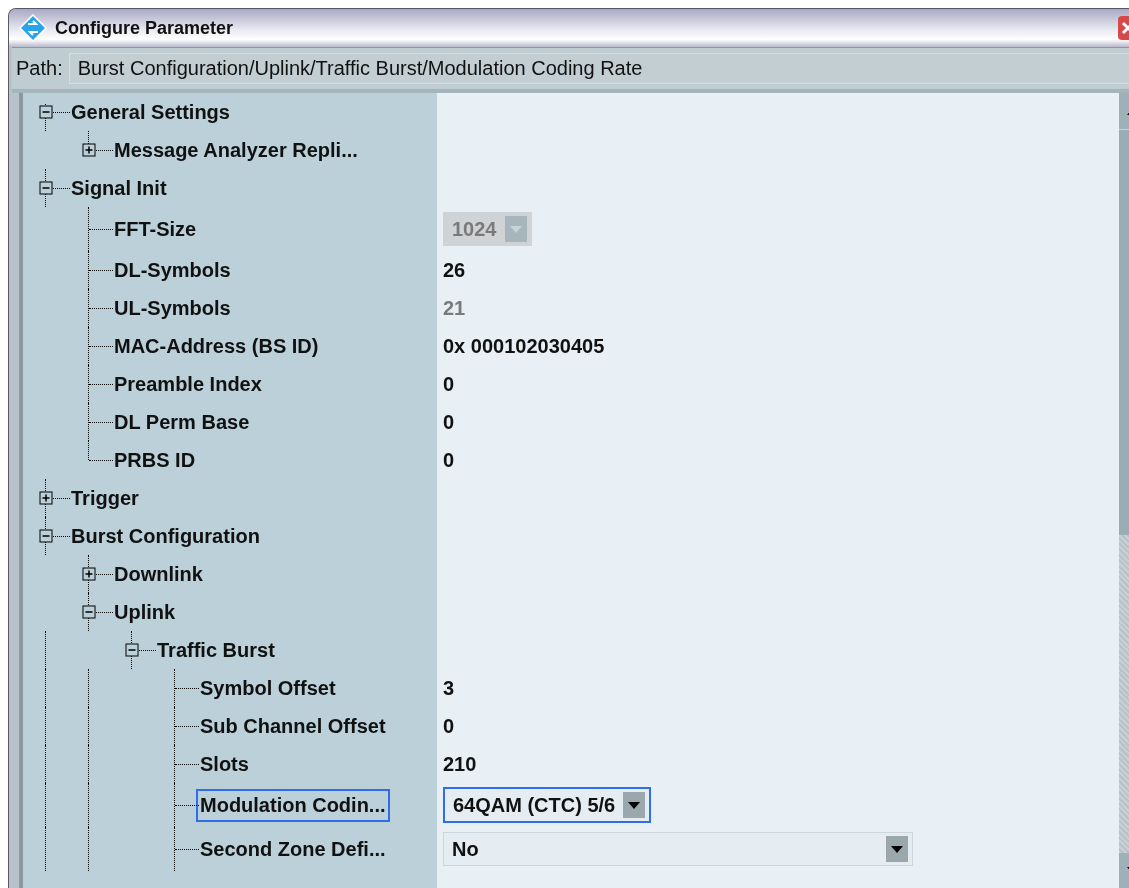  What do you see at coordinates (293, 726) in the screenshot?
I see `parameter-name: Sub Channel Offset` at bounding box center [293, 726].